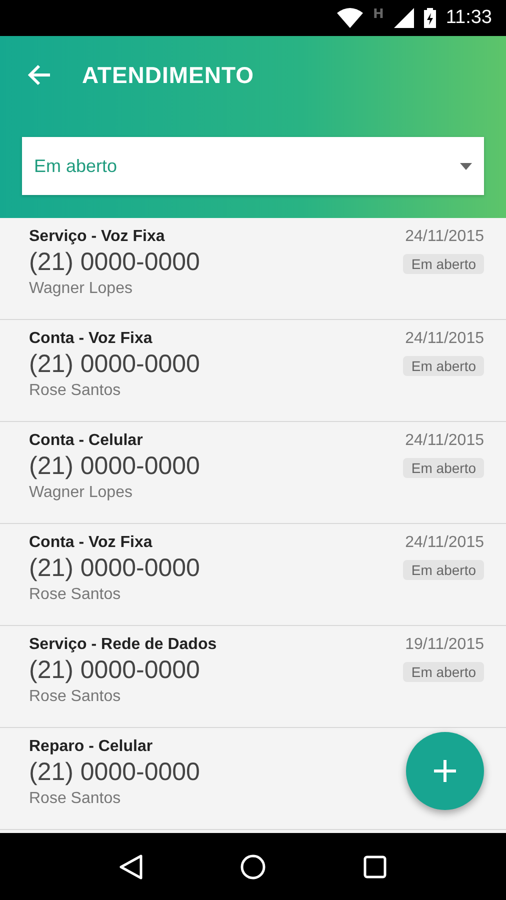 Image resolution: width=506 pixels, height=900 pixels. I want to click on battery-icon, so click(430, 18).